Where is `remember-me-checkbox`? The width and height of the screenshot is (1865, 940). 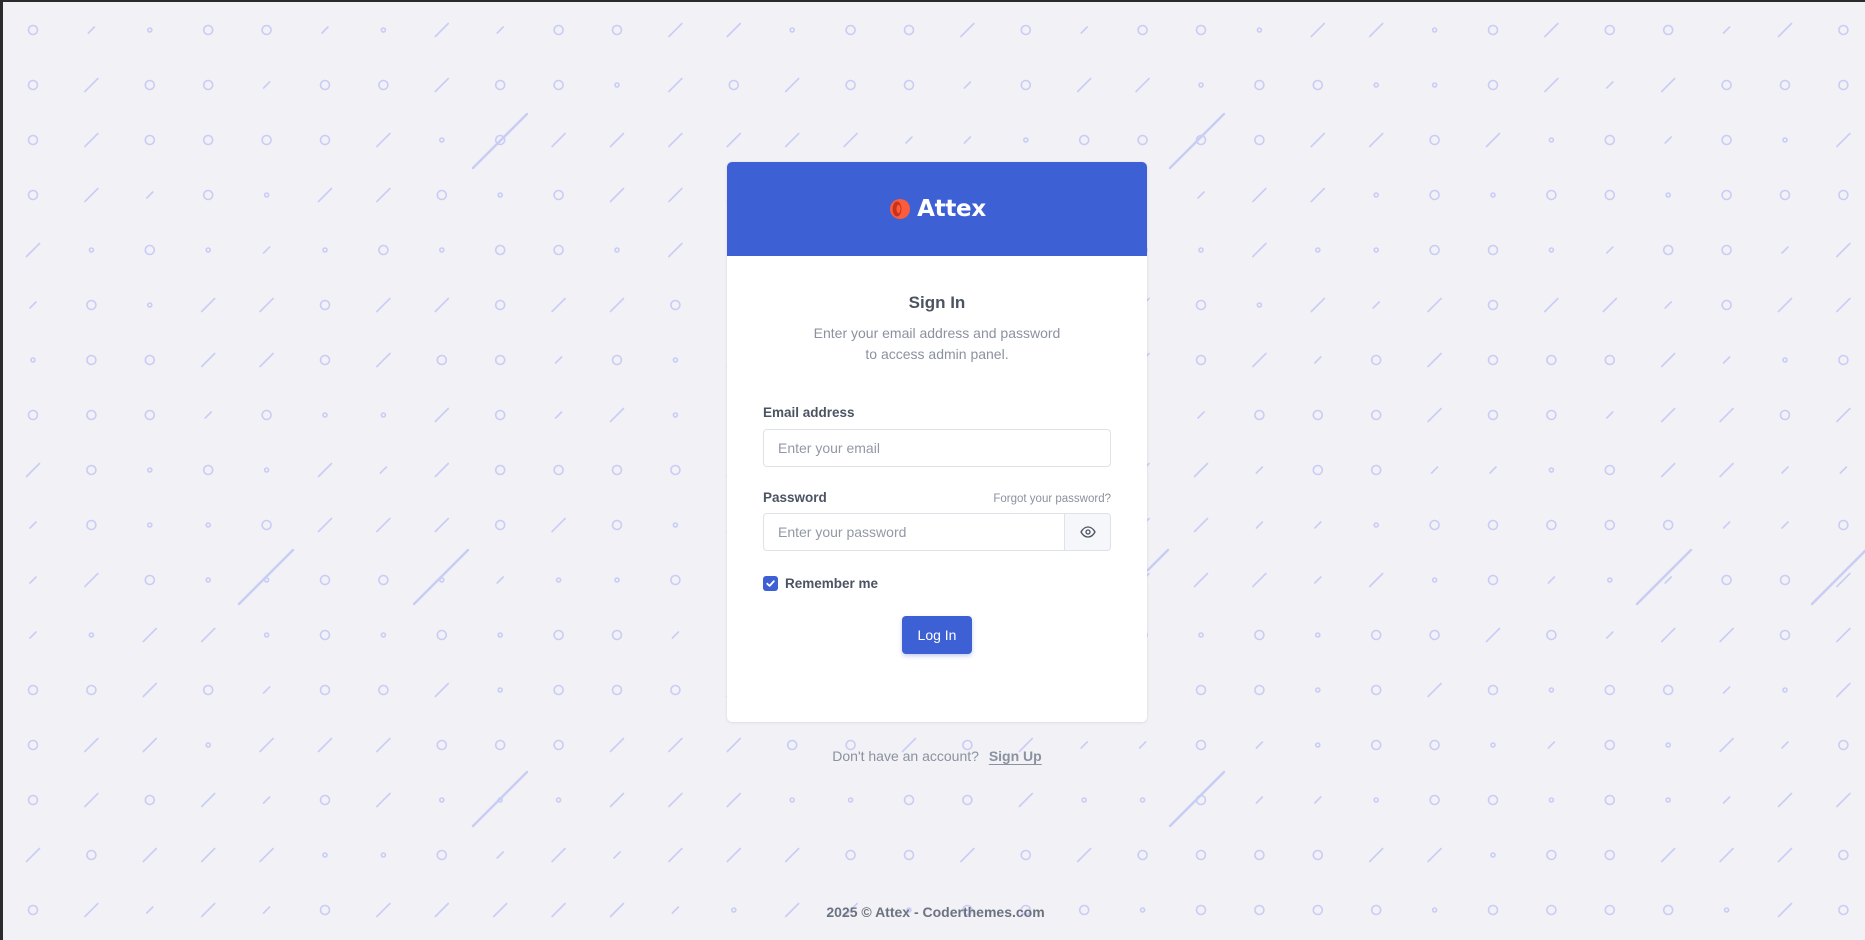 remember-me-checkbox is located at coordinates (770, 583).